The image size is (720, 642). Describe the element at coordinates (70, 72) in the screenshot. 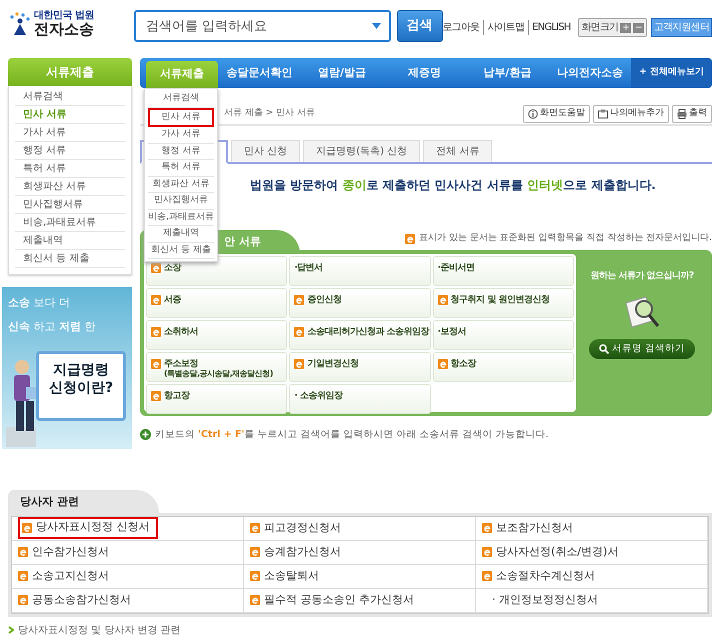

I see `sidebar-title: 서류제출` at that location.